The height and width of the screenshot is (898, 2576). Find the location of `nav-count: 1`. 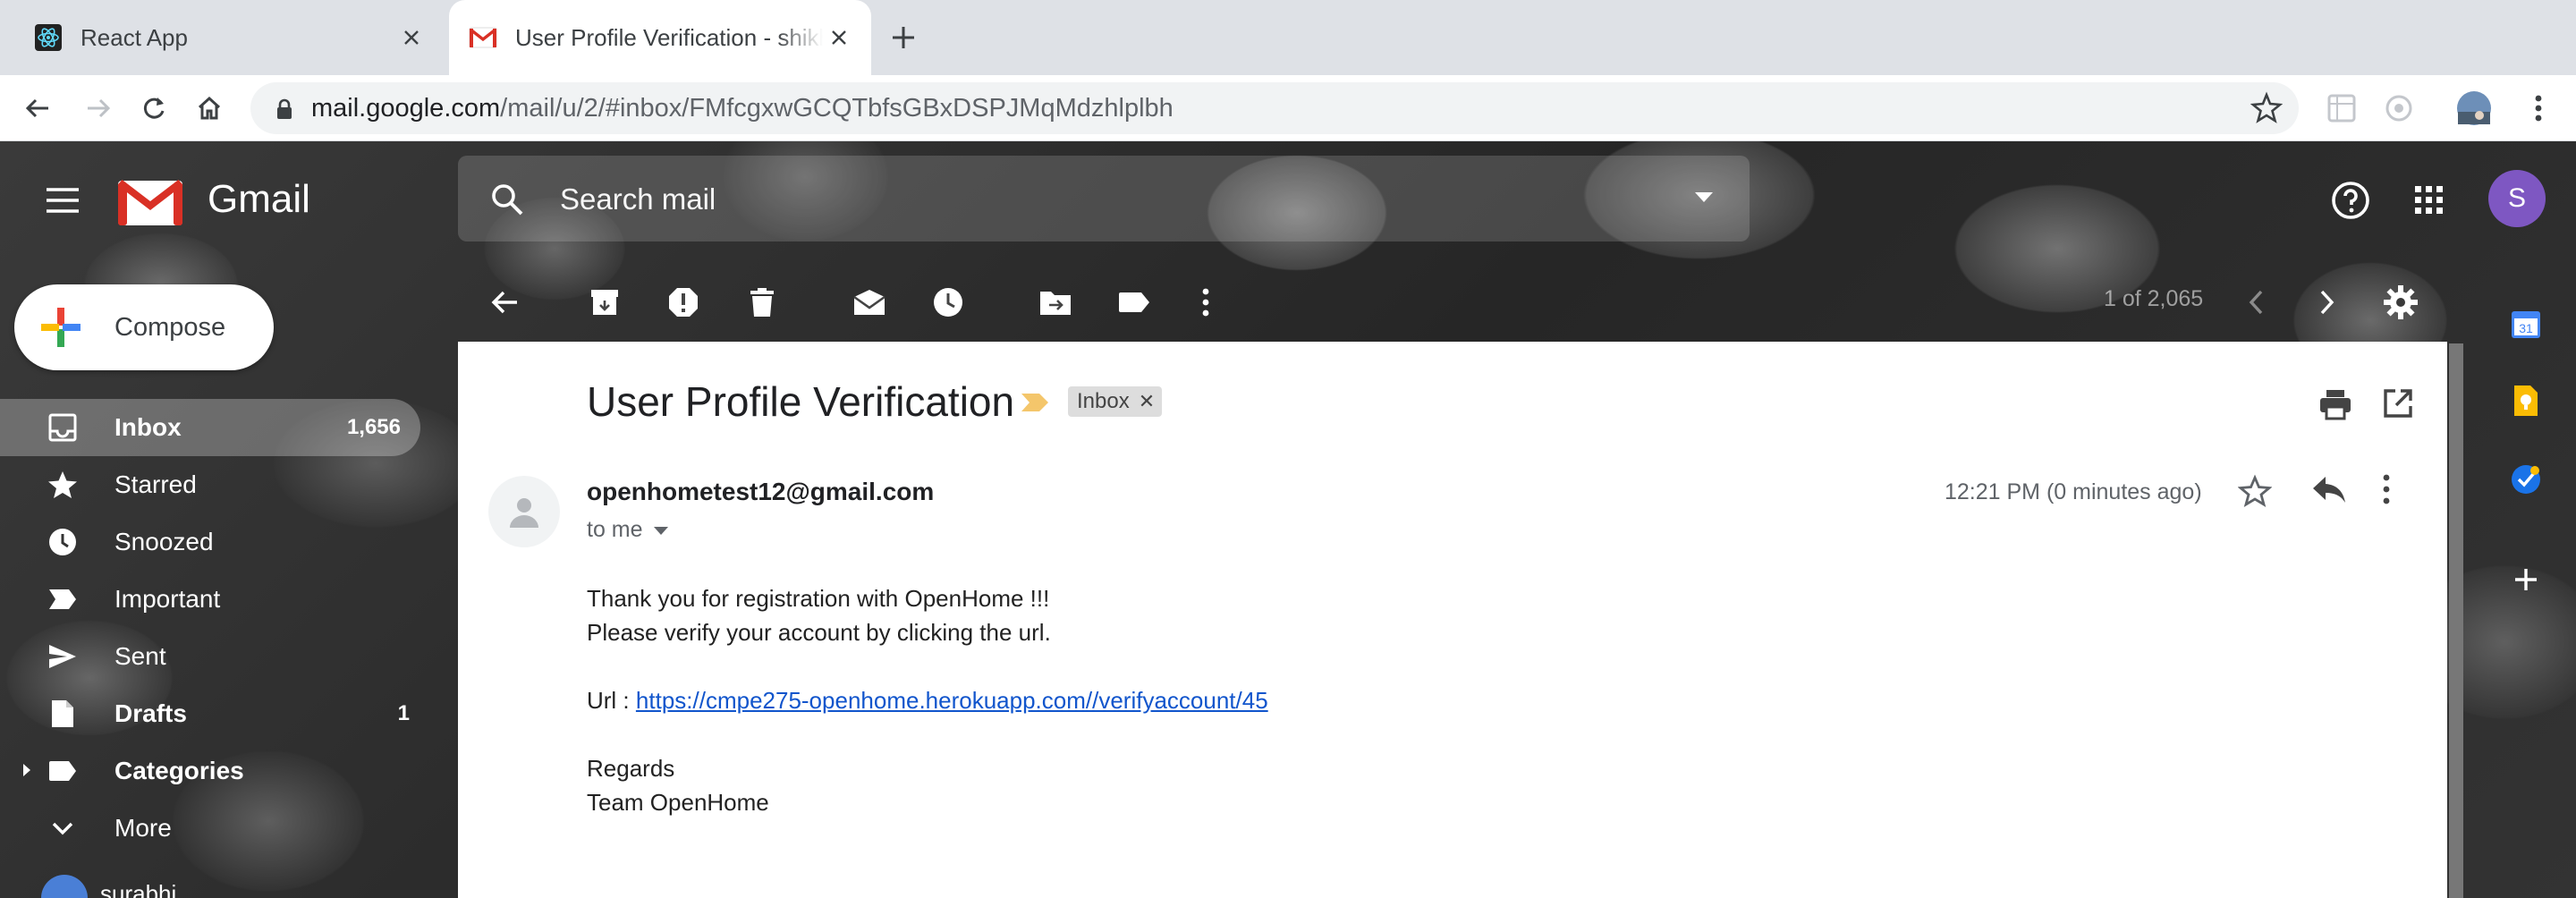

nav-count: 1 is located at coordinates (403, 713).